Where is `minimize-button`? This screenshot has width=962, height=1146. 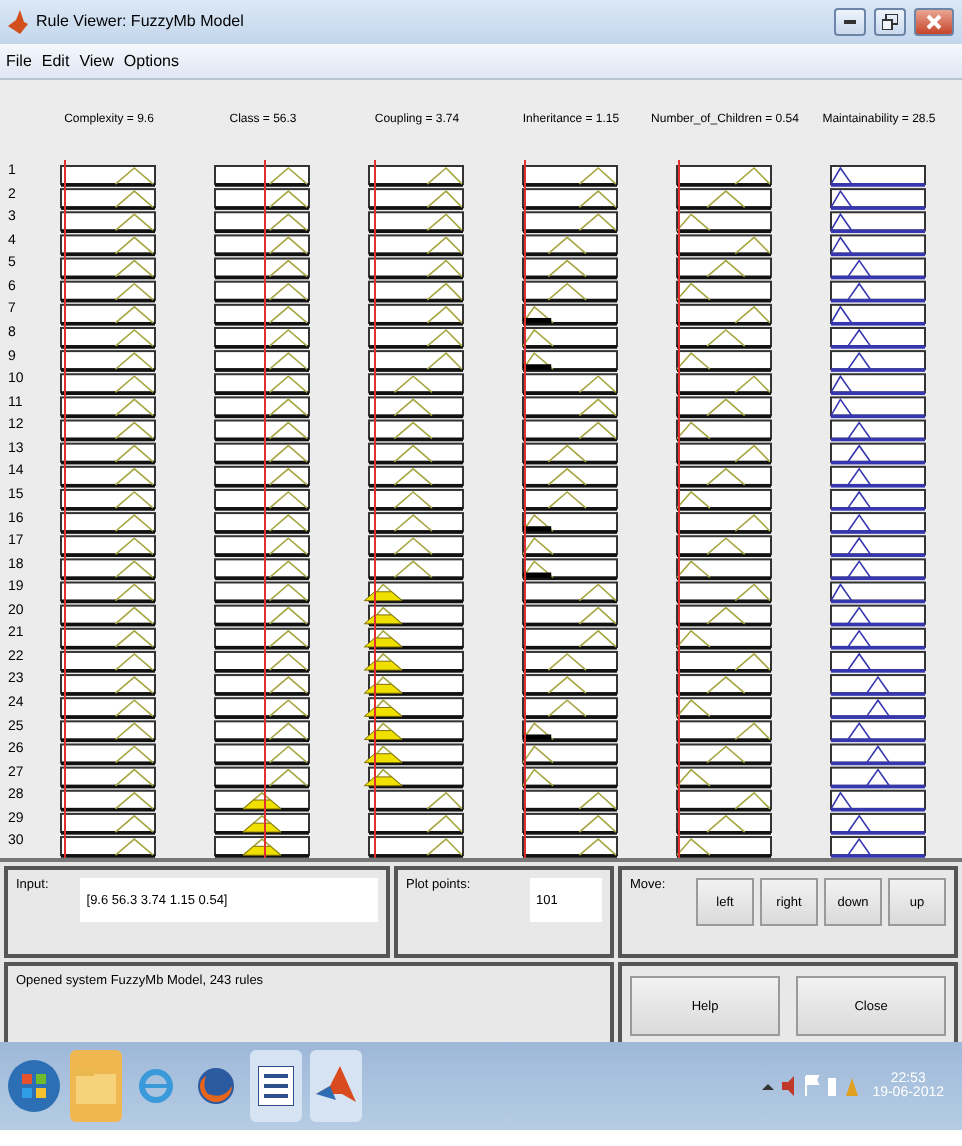 minimize-button is located at coordinates (850, 21).